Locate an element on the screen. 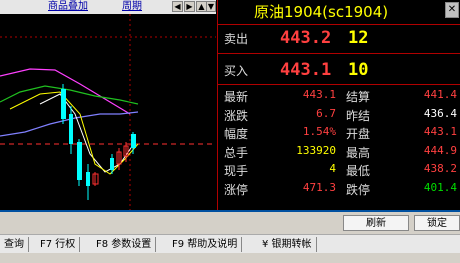 The width and height of the screenshot is (460, 263). quote-title-bar: 原油1904(sc1904) ✕ is located at coordinates (339, 12).